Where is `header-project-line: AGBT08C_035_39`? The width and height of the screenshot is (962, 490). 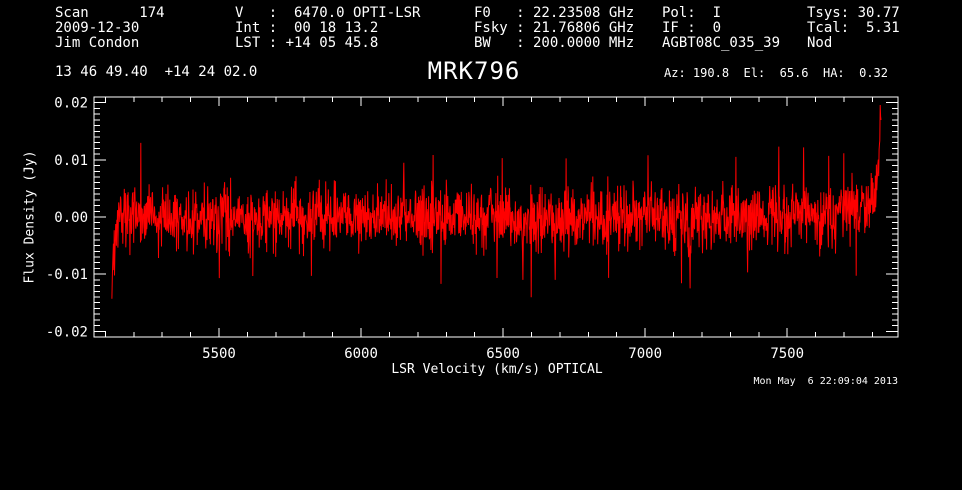 header-project-line: AGBT08C_035_39 is located at coordinates (721, 43).